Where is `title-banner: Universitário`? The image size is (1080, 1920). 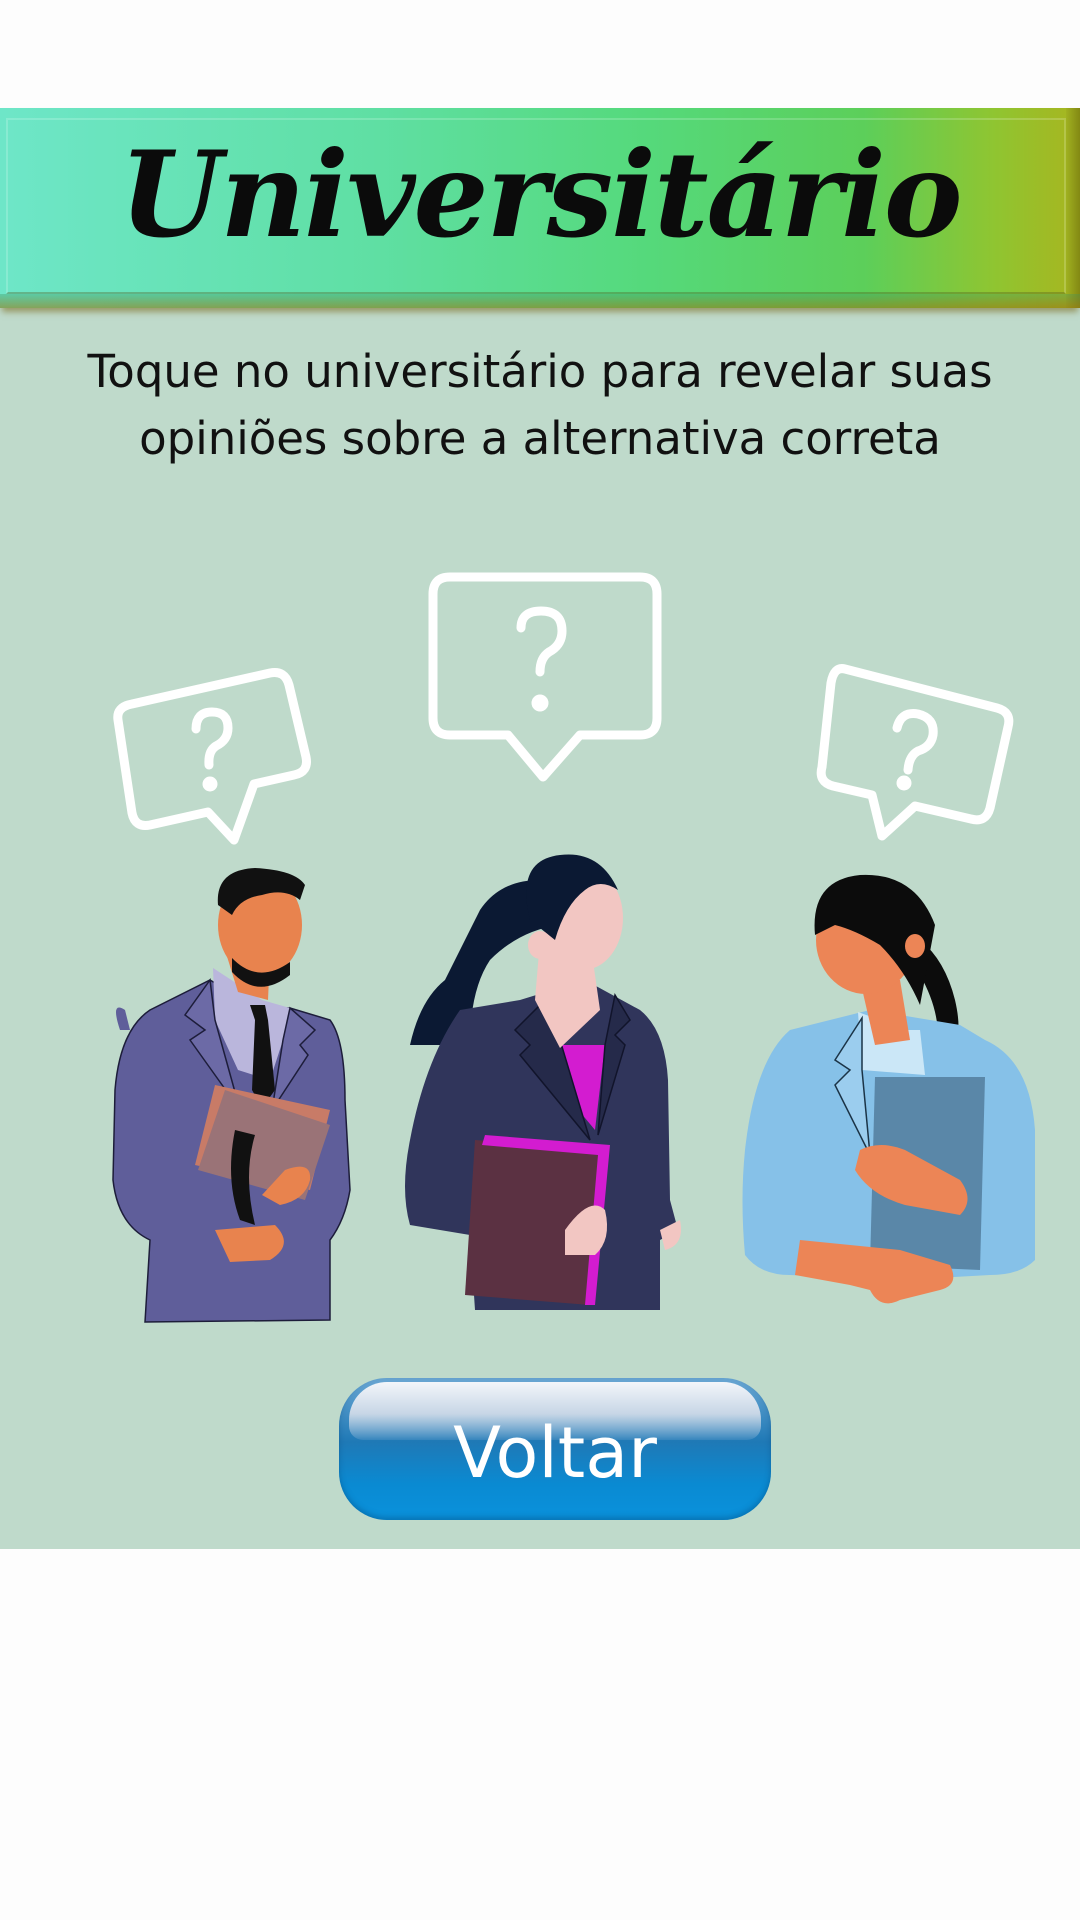 title-banner: Universitário is located at coordinates (540, 208).